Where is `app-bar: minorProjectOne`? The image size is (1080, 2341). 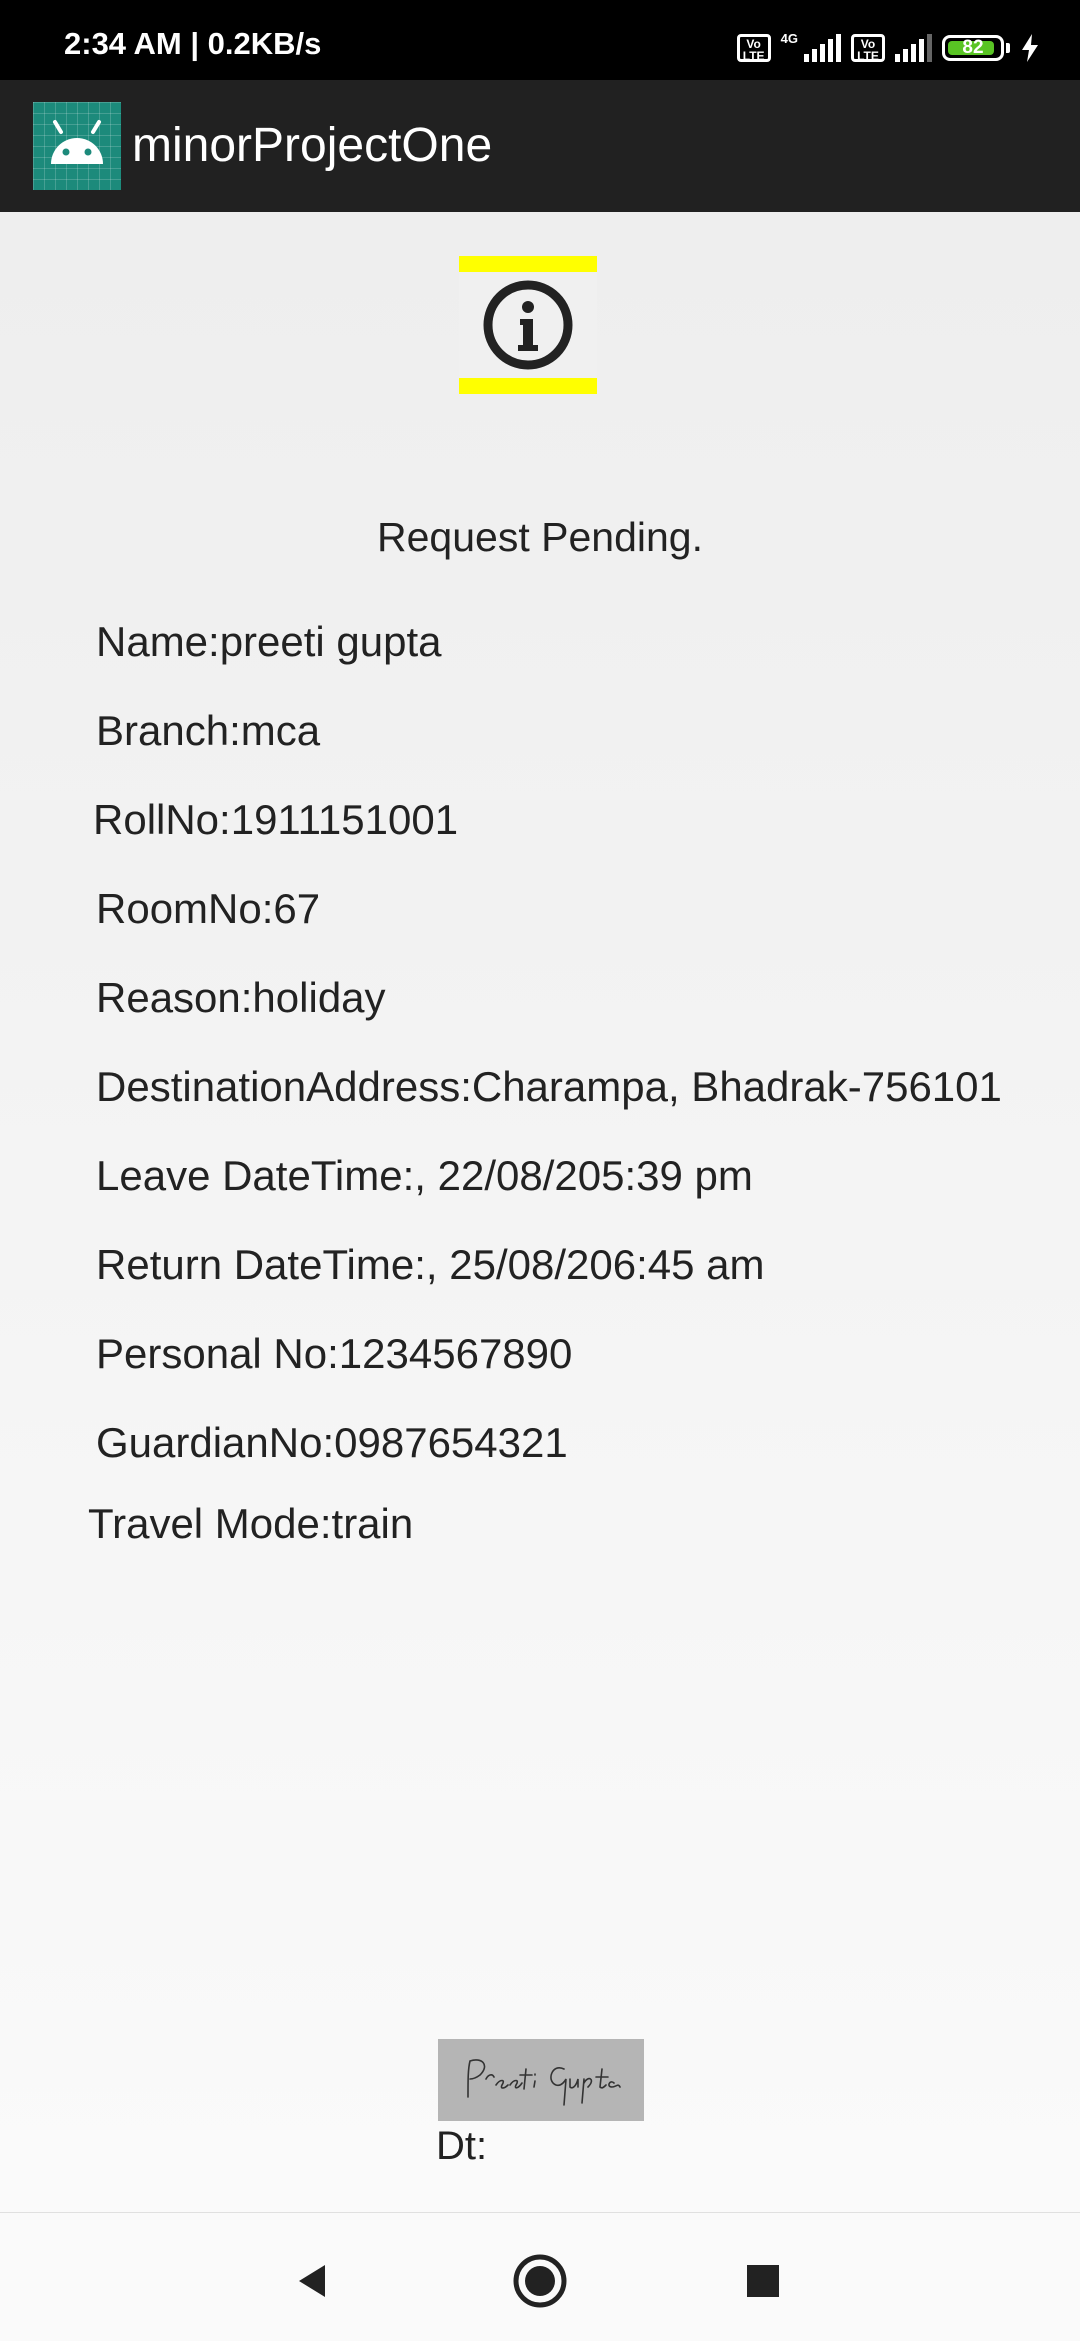
app-bar: minorProjectOne is located at coordinates (540, 146).